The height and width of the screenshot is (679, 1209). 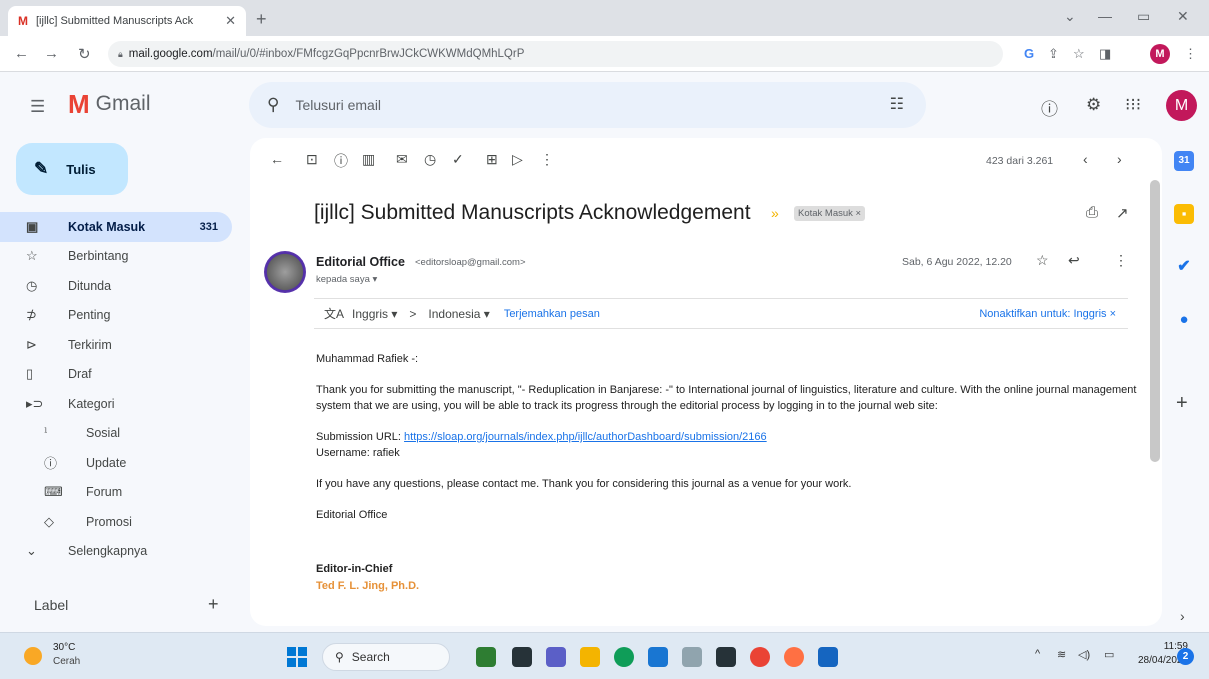 What do you see at coordinates (1184, 267) in the screenshot?
I see `tasks-icon: ✔` at bounding box center [1184, 267].